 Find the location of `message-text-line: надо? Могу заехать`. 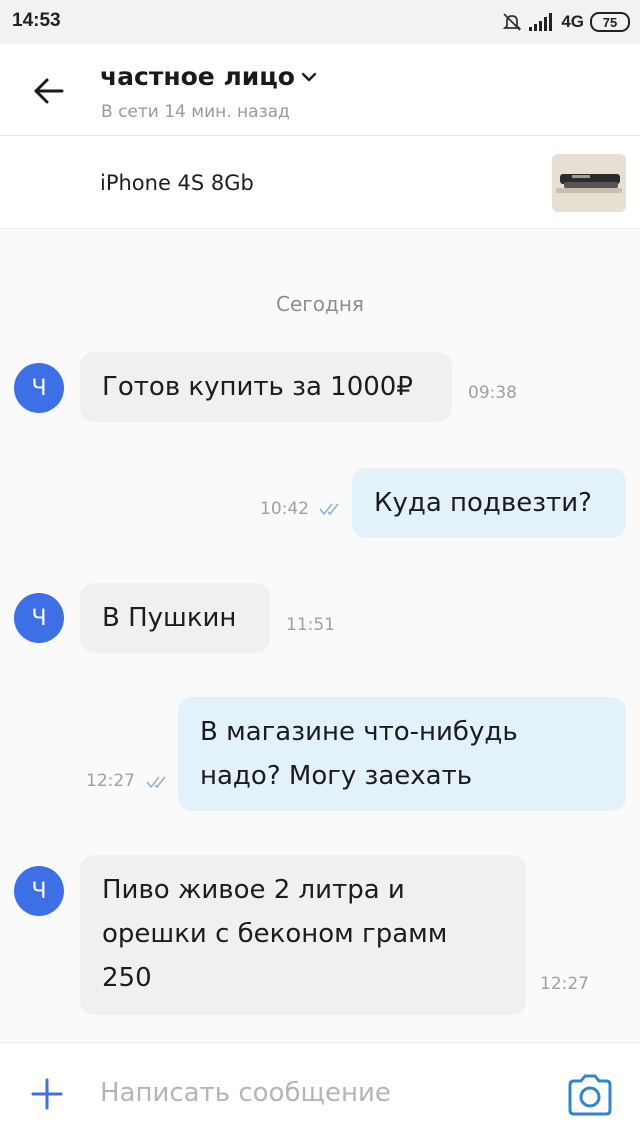

message-text-line: надо? Могу заехать is located at coordinates (336, 776).